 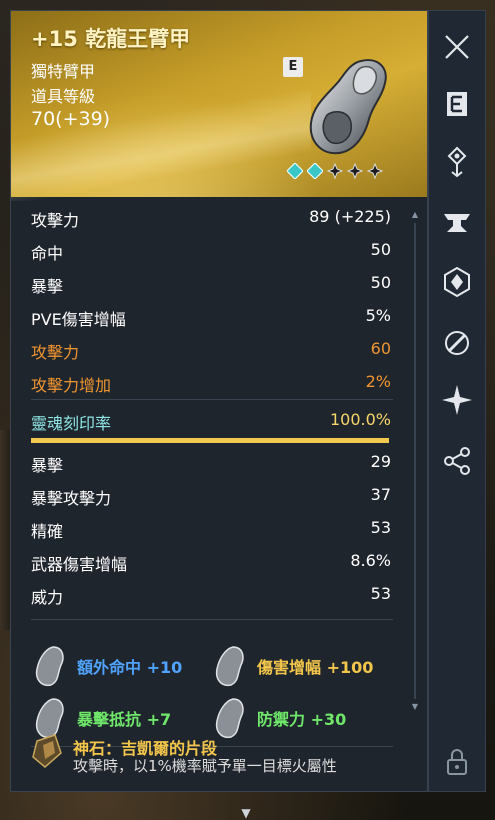 I want to click on soul-engrave-label: 靈魂刻印率, so click(x=71, y=423).